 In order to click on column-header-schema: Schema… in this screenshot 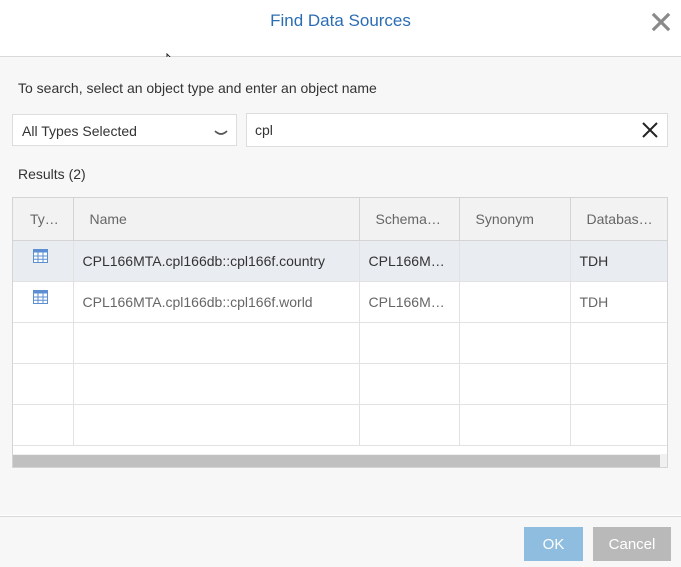, I will do `click(409, 219)`.